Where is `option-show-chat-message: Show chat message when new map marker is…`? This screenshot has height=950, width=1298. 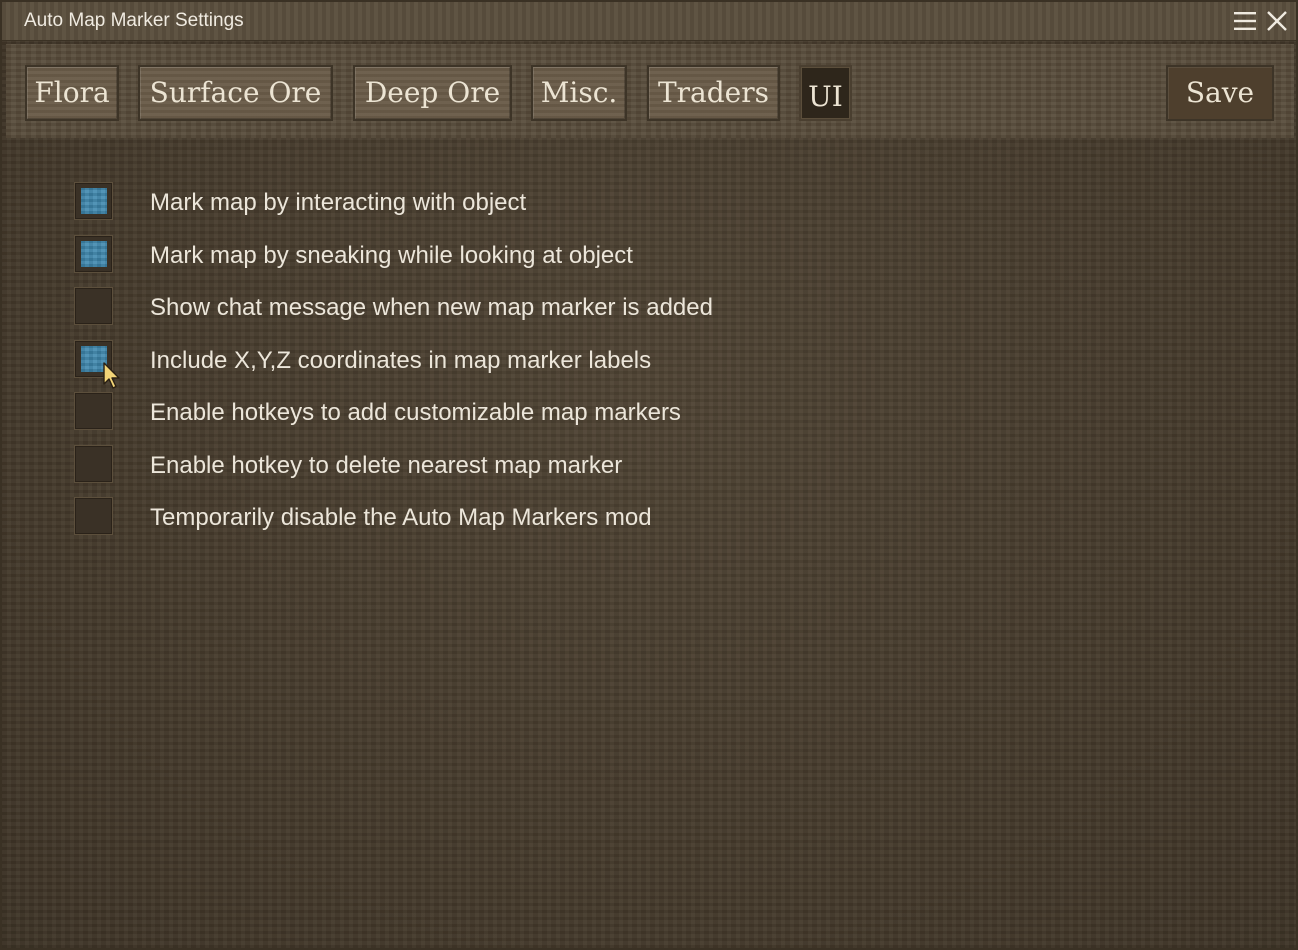 option-show-chat-message: Show chat message when new map marker is… is located at coordinates (454, 307).